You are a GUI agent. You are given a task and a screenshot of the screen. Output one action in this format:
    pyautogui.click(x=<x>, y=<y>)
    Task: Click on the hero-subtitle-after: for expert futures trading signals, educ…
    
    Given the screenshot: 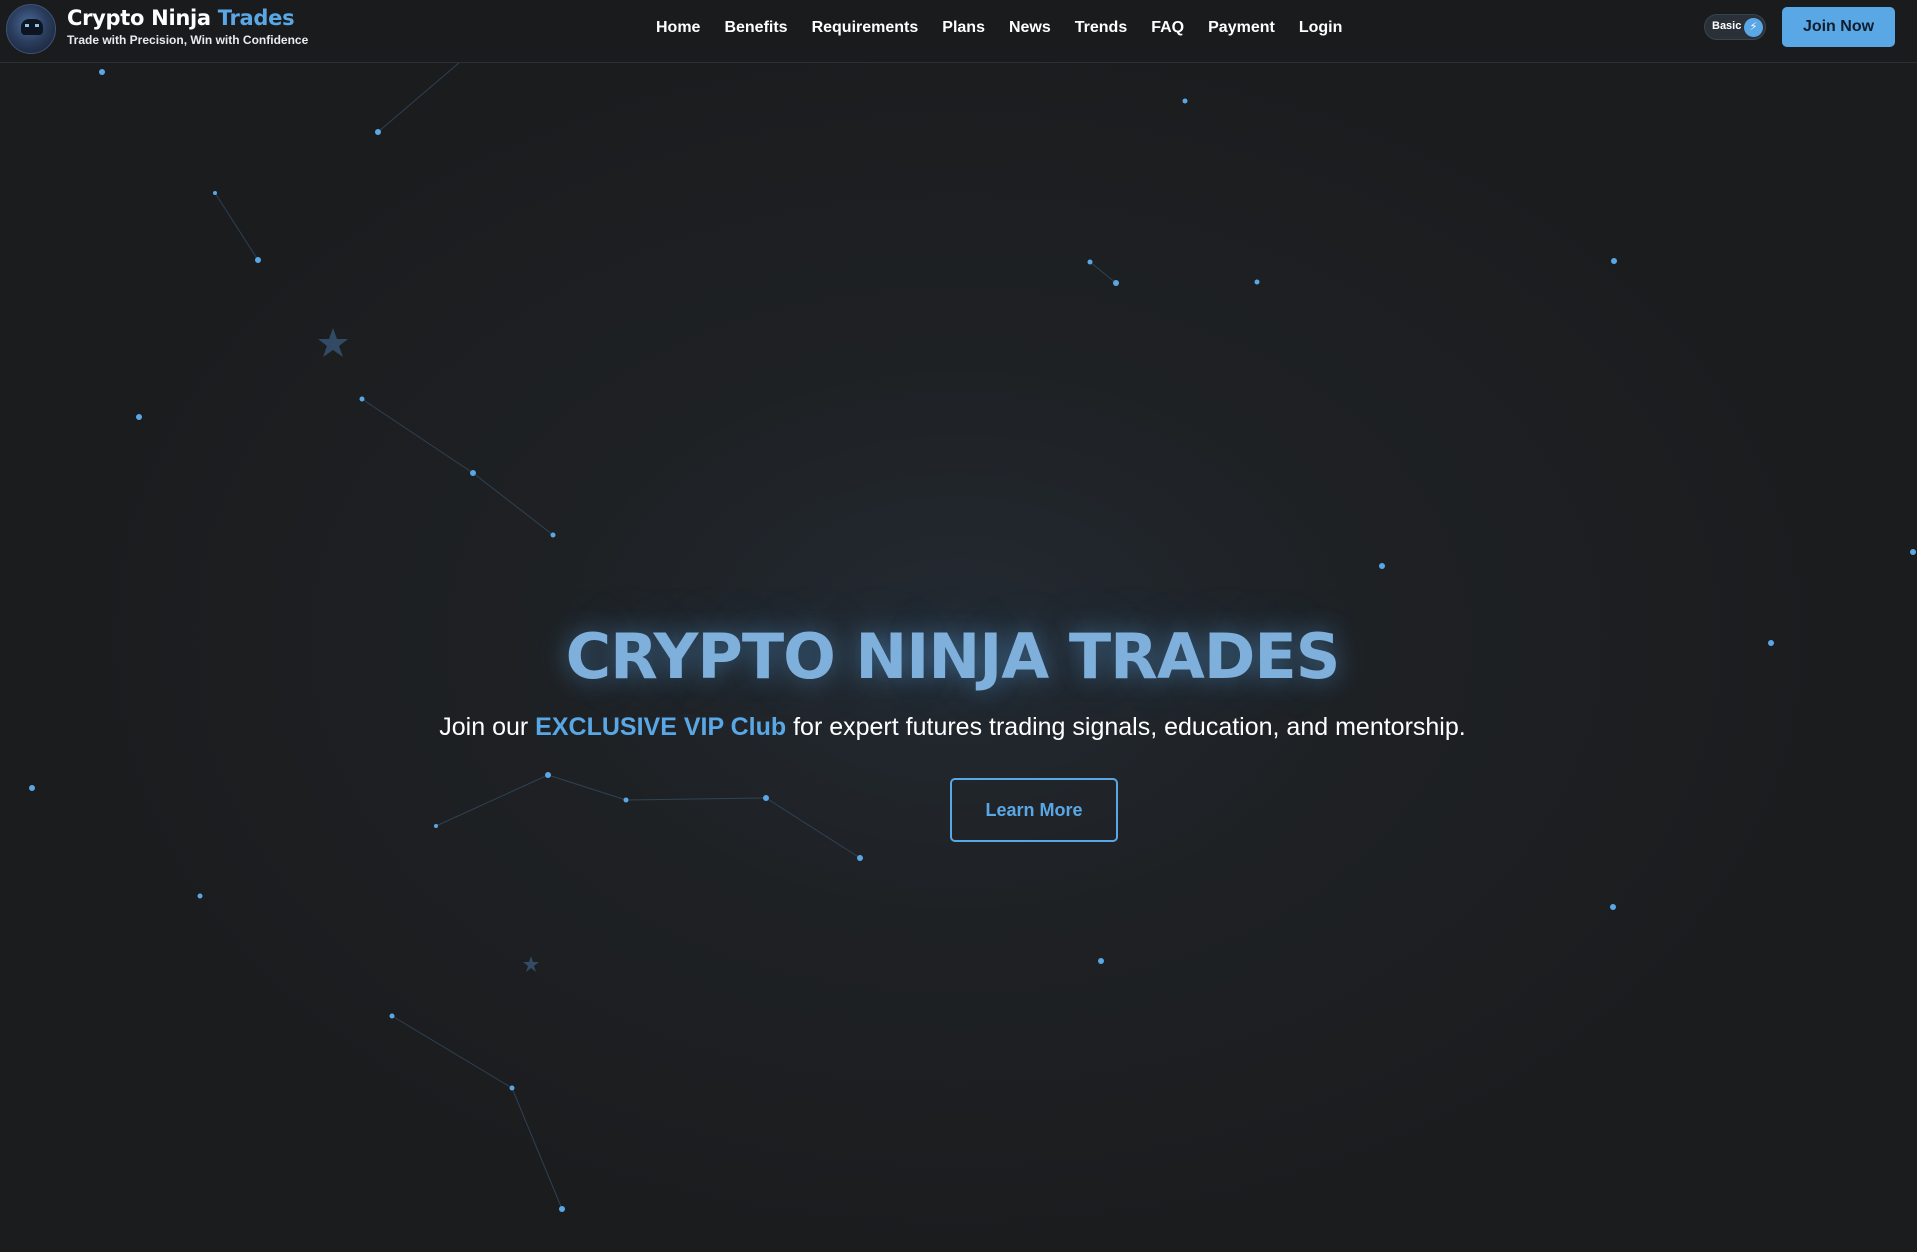 What is the action you would take?
    pyautogui.click(x=1126, y=727)
    